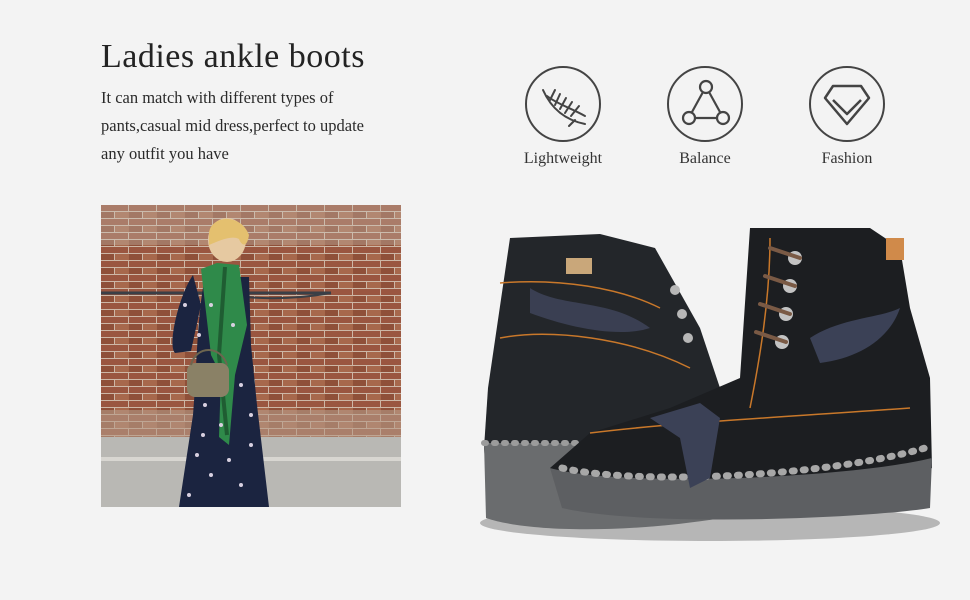  I want to click on page-title: Ladies ankle boots, so click(233, 56).